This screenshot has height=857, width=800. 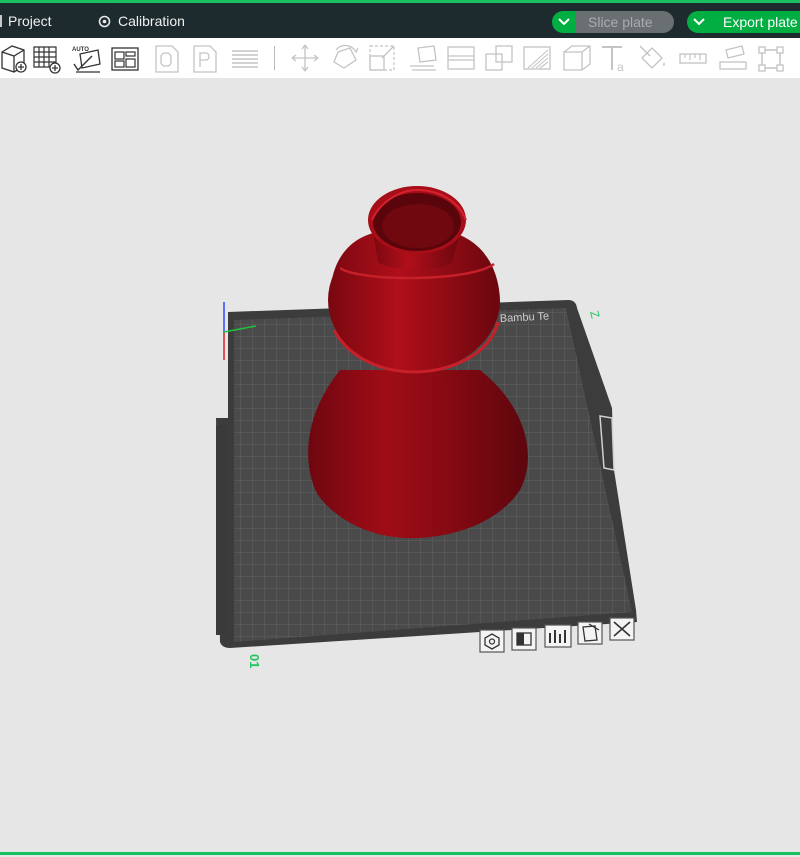 What do you see at coordinates (305, 58) in the screenshot?
I see `move-icon` at bounding box center [305, 58].